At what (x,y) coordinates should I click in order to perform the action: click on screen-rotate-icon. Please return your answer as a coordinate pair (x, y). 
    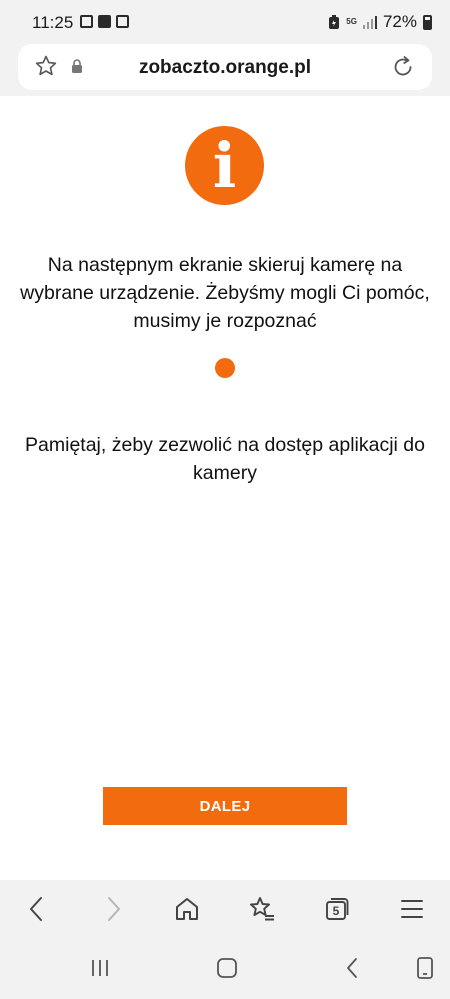
    Looking at the image, I should click on (425, 968).